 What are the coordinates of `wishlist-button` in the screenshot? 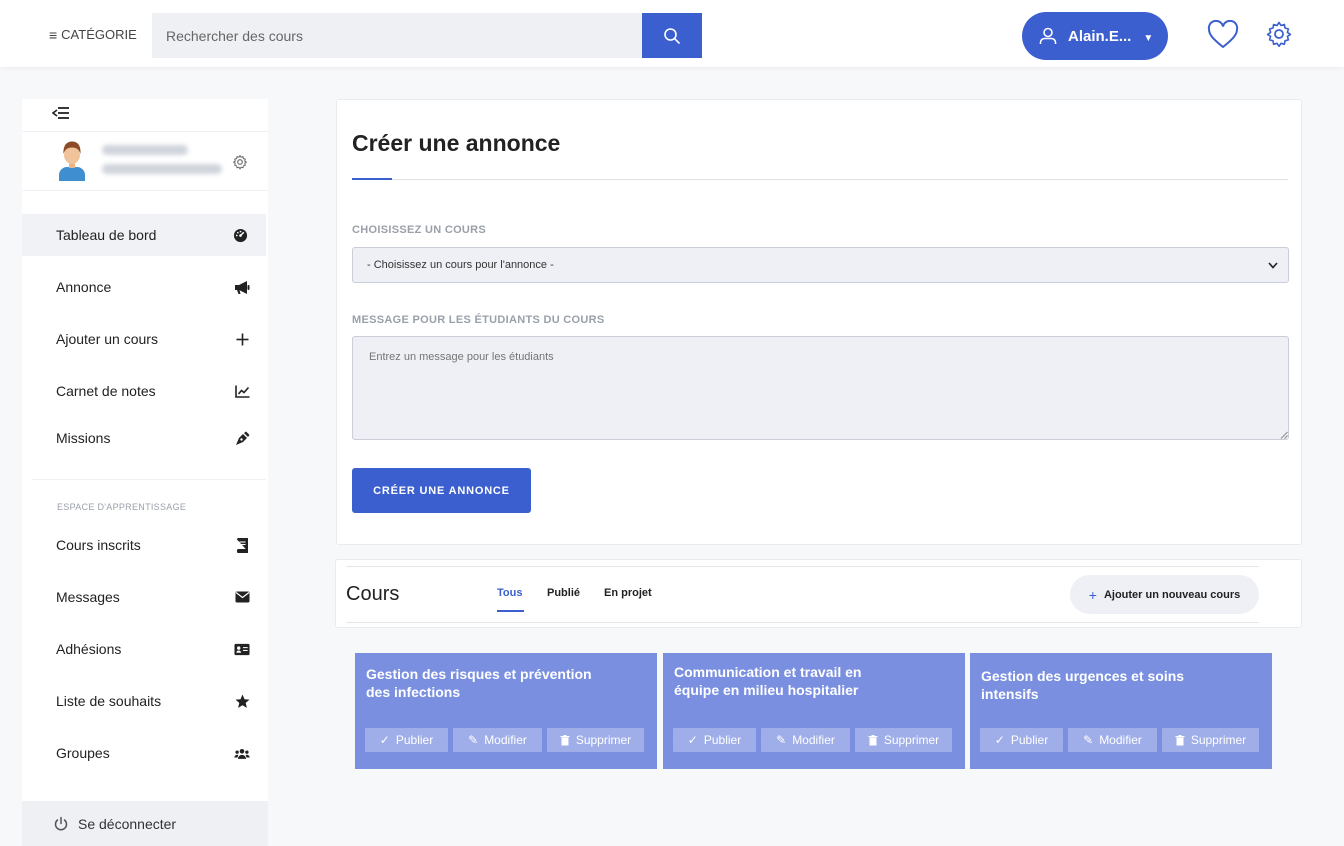 It's located at (1223, 34).